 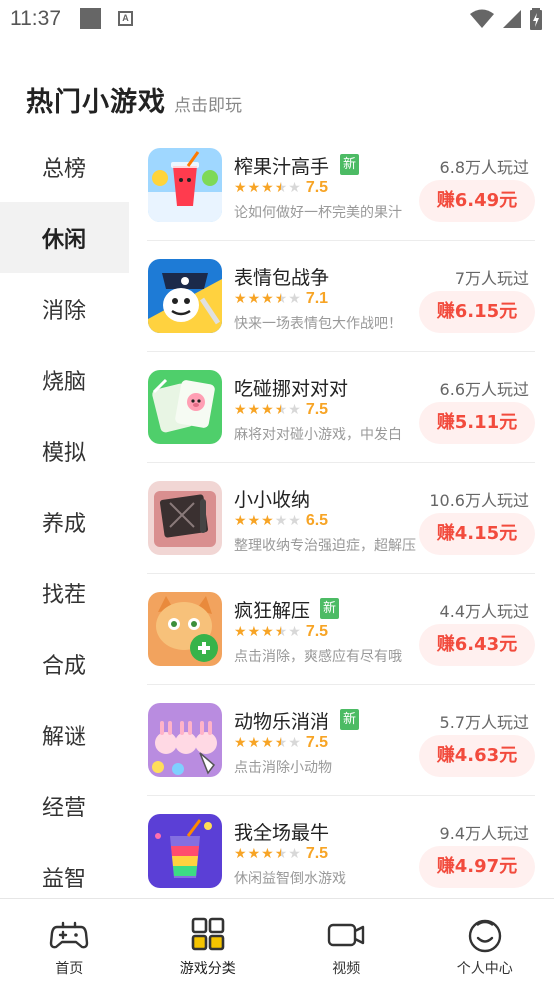 What do you see at coordinates (484, 969) in the screenshot?
I see `tab-profile-label: 个人中心` at bounding box center [484, 969].